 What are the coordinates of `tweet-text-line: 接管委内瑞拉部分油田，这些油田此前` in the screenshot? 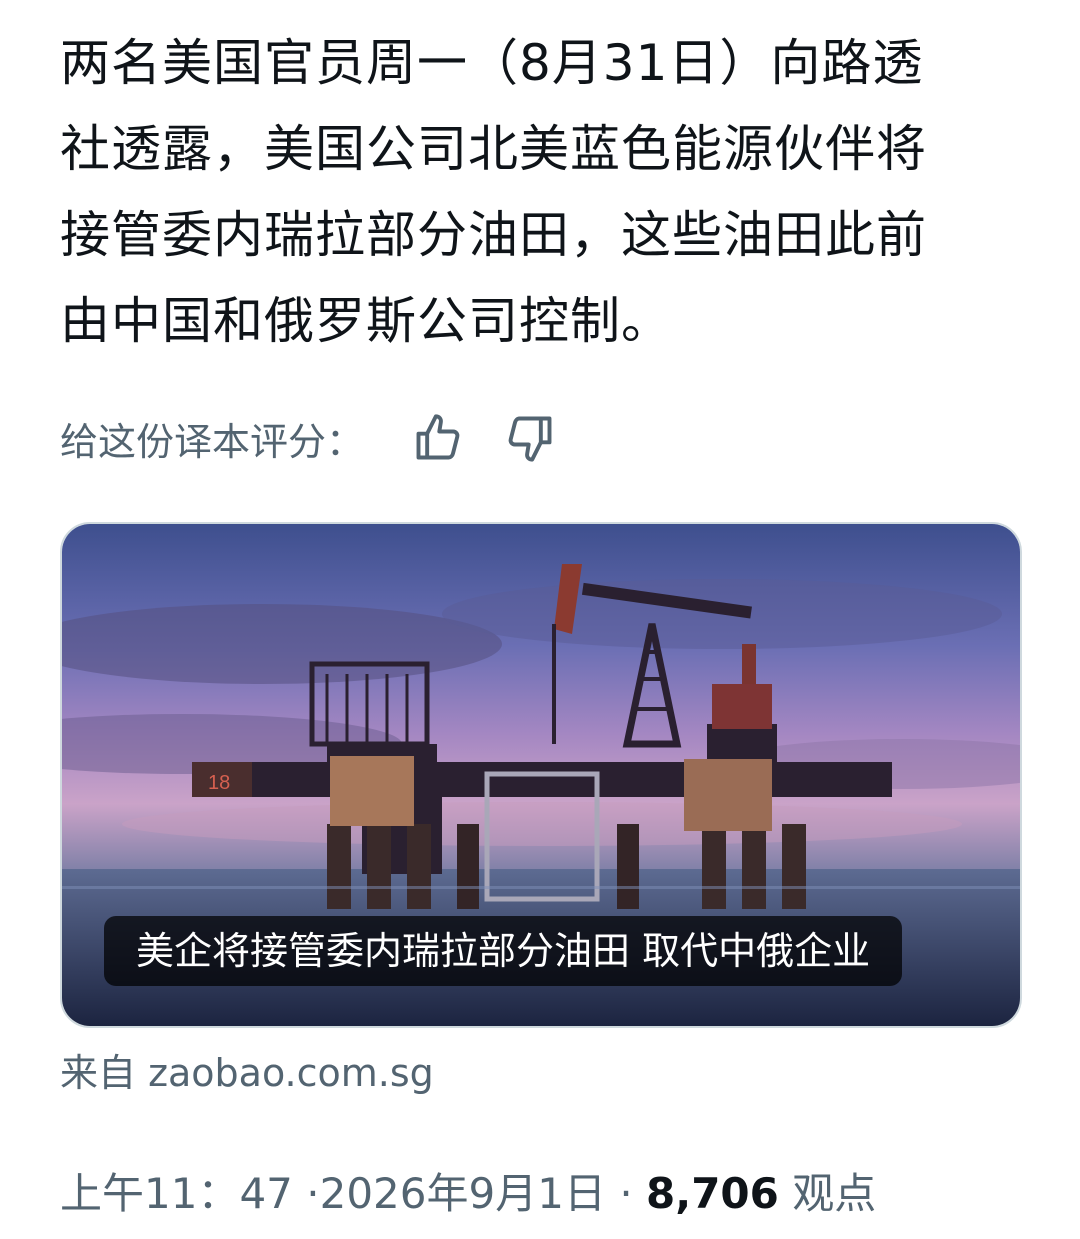 It's located at (493, 235).